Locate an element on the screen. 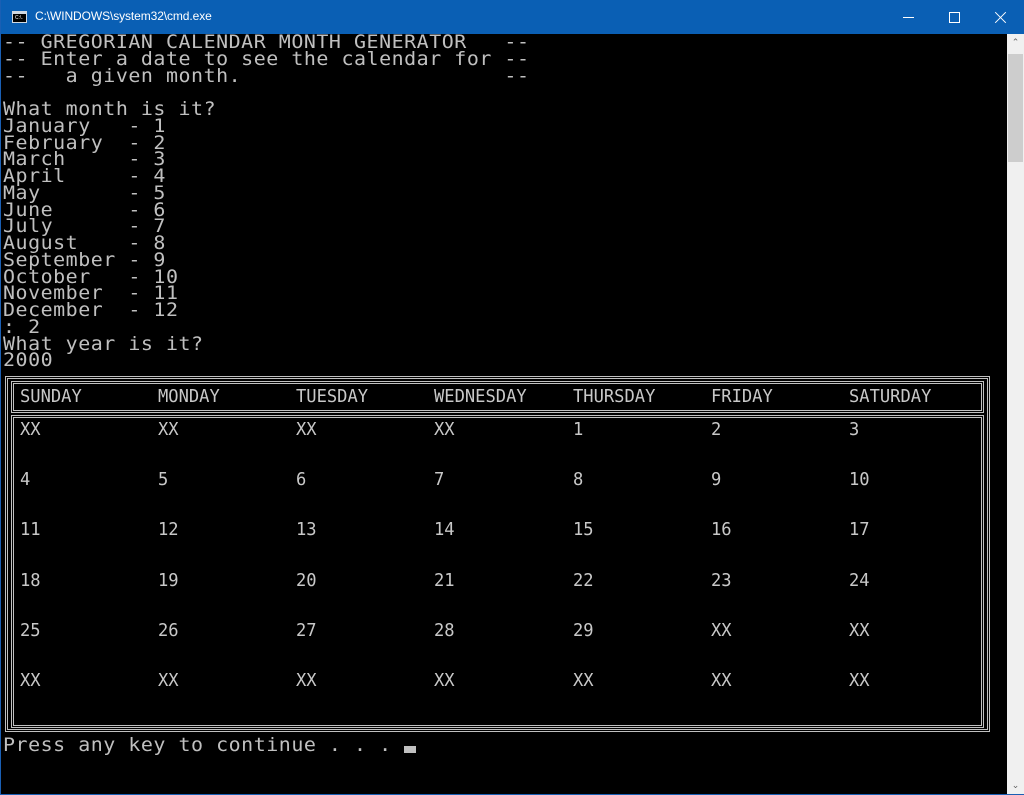 The height and width of the screenshot is (795, 1024). cmd-icon-text: C:\. is located at coordinates (19, 18).